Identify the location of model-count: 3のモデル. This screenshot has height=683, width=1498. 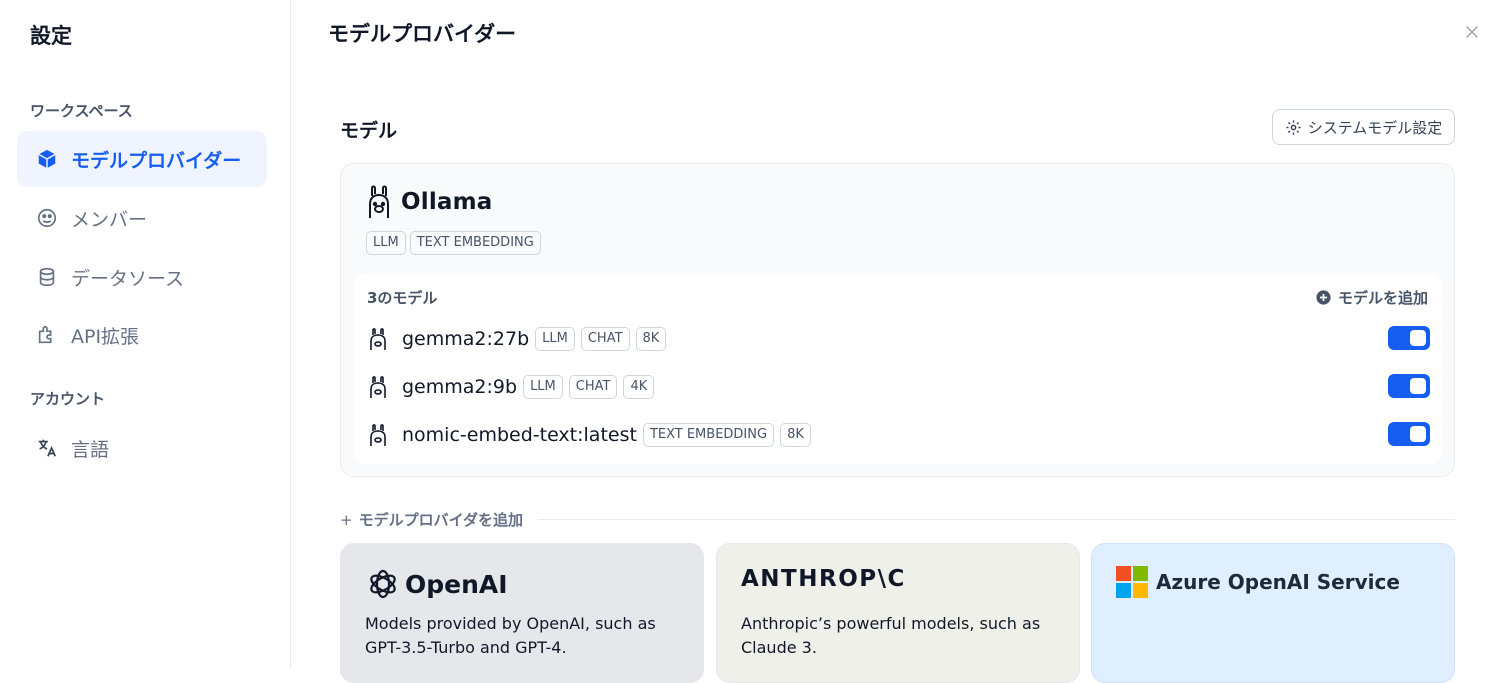
(402, 298).